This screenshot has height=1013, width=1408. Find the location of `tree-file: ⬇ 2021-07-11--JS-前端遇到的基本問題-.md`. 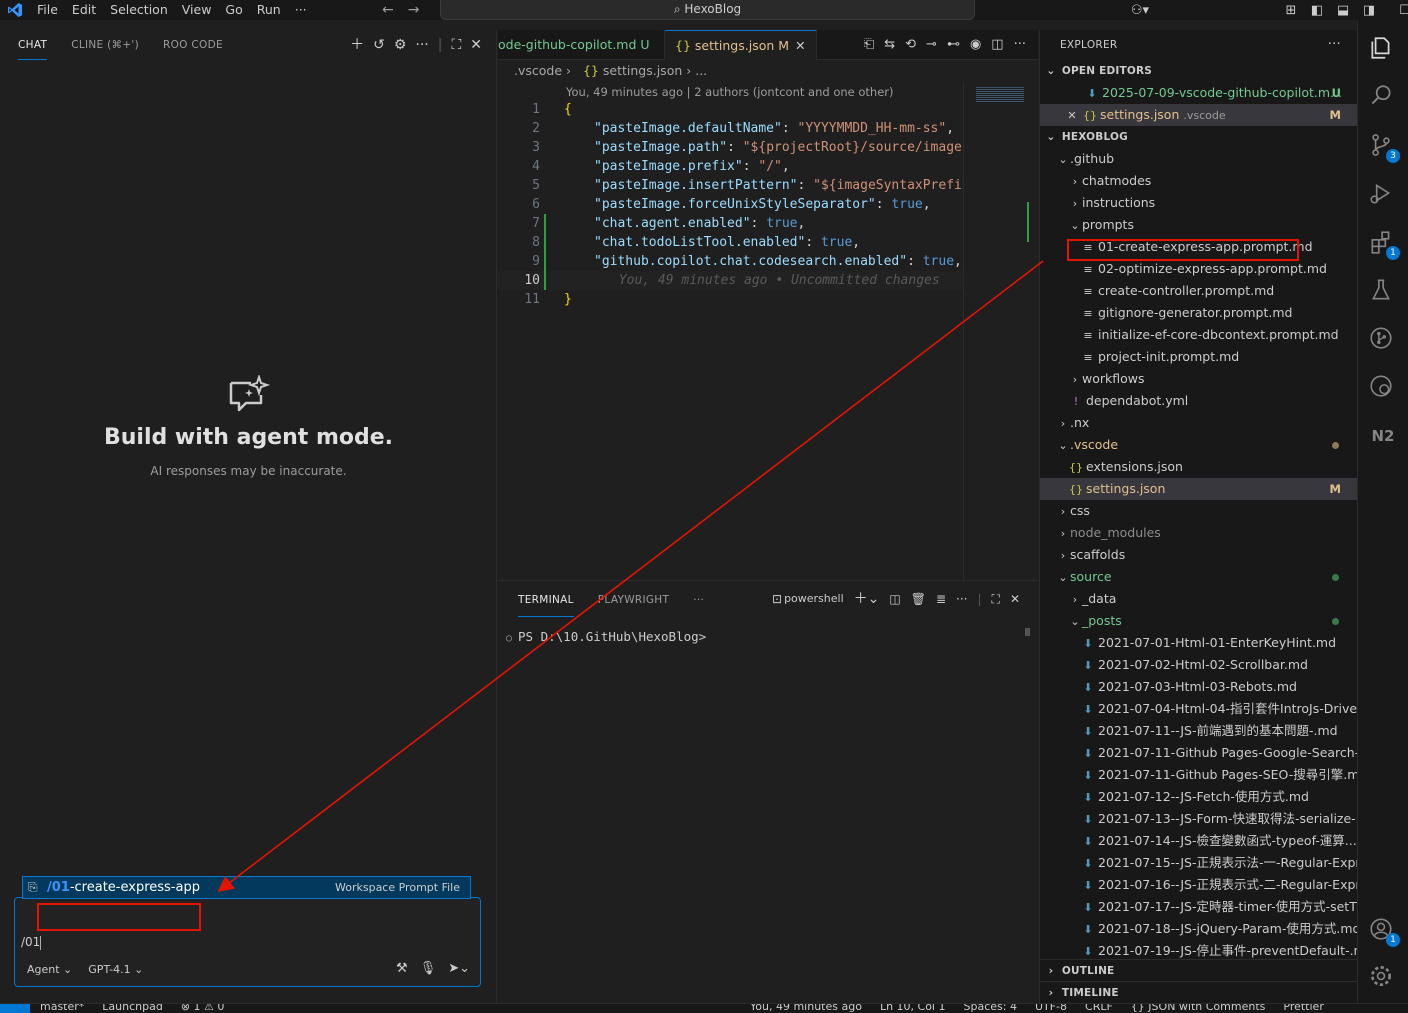

tree-file: ⬇ 2021-07-11--JS-前端遇到的基本問題-.md is located at coordinates (1198, 731).